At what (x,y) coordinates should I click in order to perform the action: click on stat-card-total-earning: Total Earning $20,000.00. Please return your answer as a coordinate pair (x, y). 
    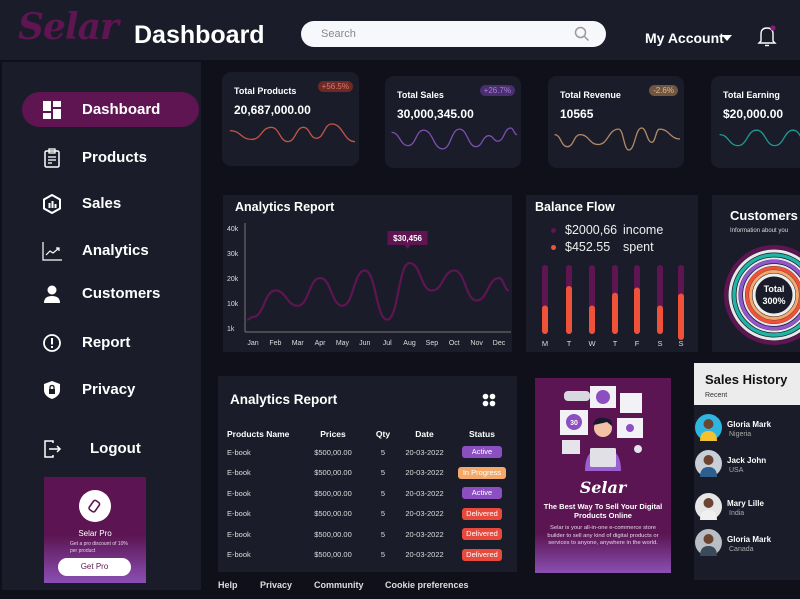
    Looking at the image, I should click on (755, 122).